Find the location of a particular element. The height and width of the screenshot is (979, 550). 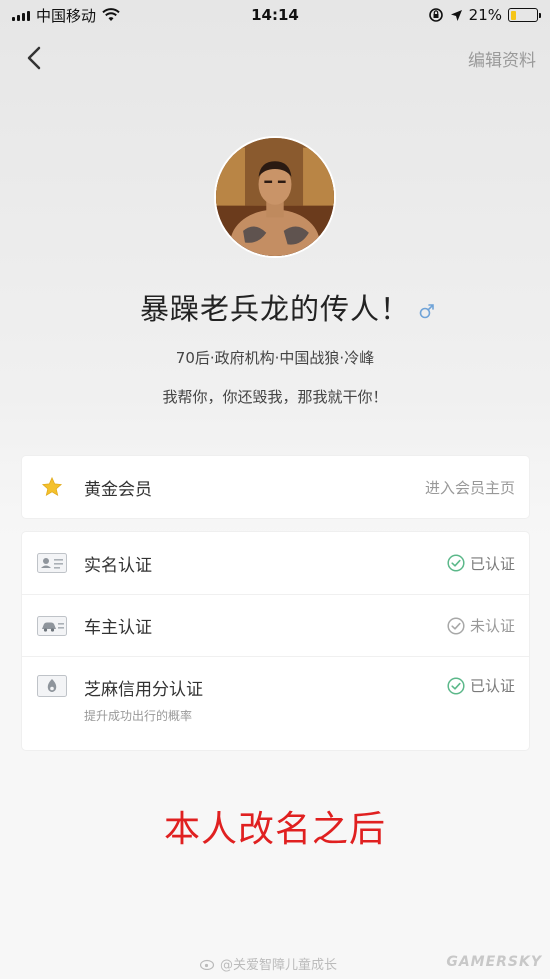

chevron-left-icon is located at coordinates (34, 58).